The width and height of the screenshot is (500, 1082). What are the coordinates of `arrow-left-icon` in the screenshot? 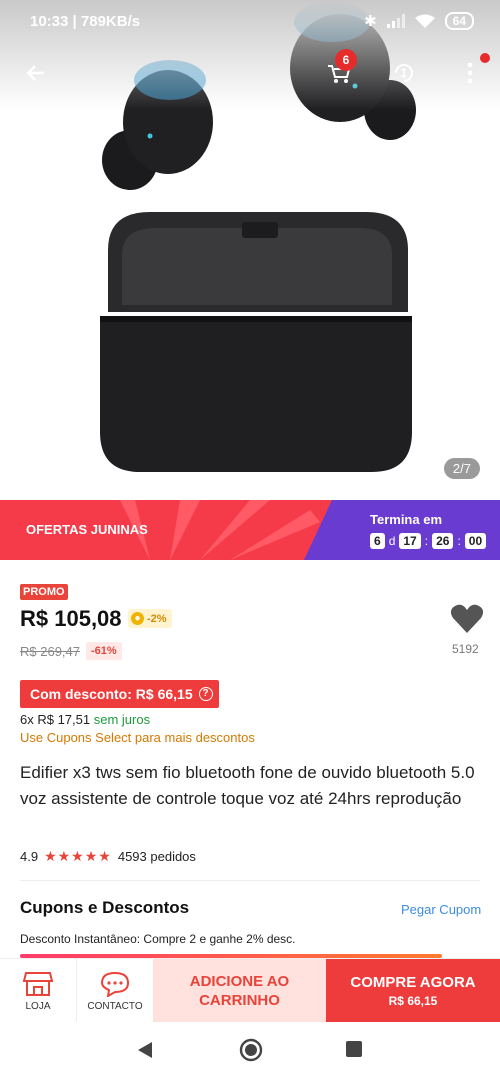 It's located at (35, 73).